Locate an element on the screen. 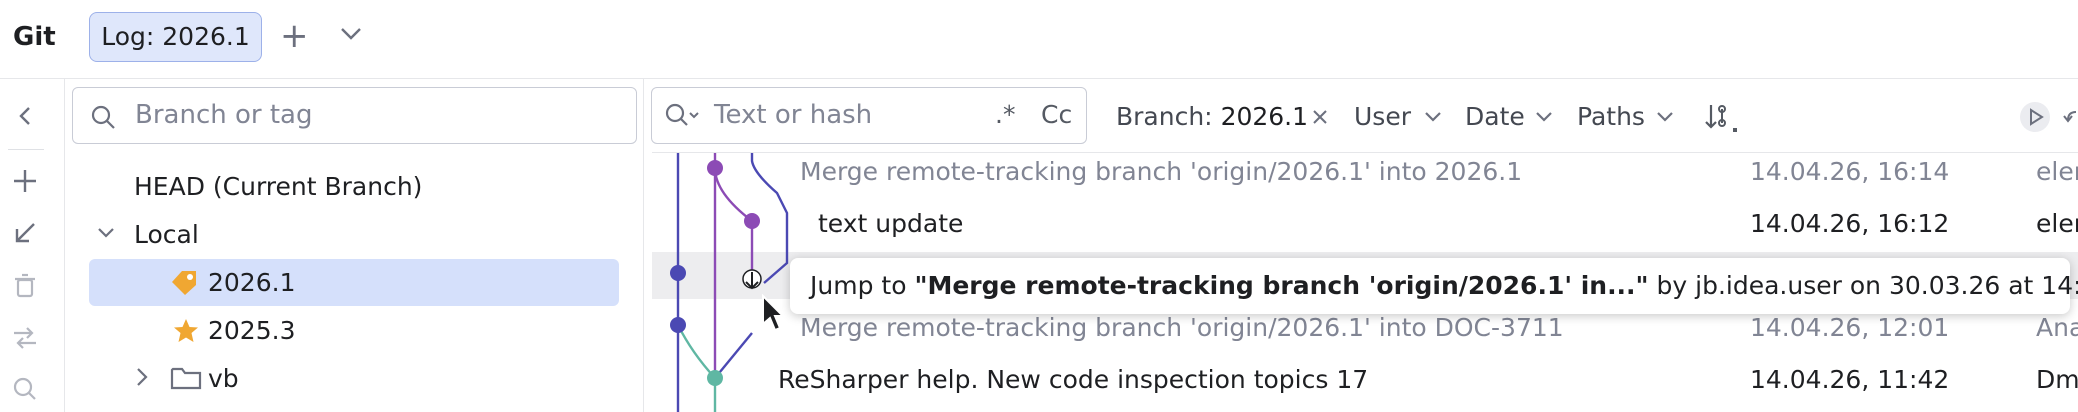 The height and width of the screenshot is (412, 2078). tree-item-2025-3: 2025.3 is located at coordinates (251, 330).